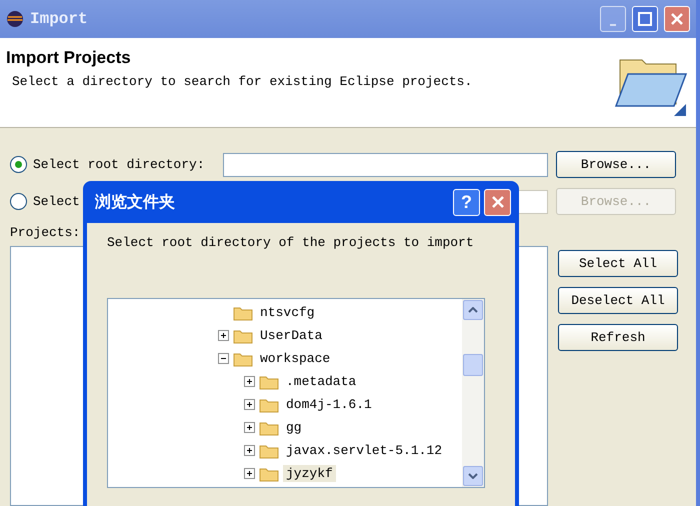 The width and height of the screenshot is (700, 506). What do you see at coordinates (287, 312) in the screenshot?
I see `tree-item: ntsvcfg` at bounding box center [287, 312].